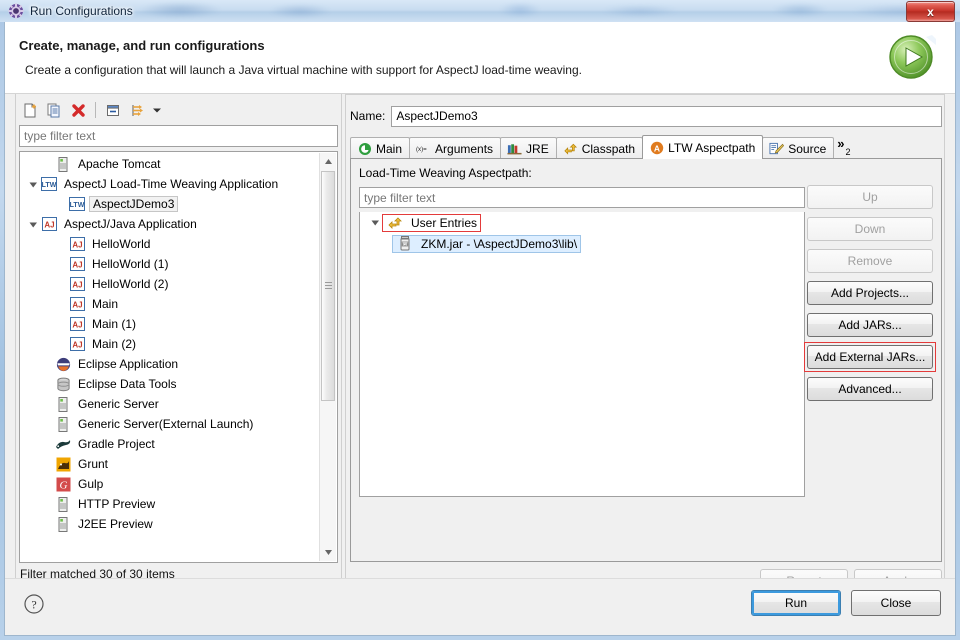  Describe the element at coordinates (170, 404) in the screenshot. I see `config-tree-item: Generic Server` at that location.